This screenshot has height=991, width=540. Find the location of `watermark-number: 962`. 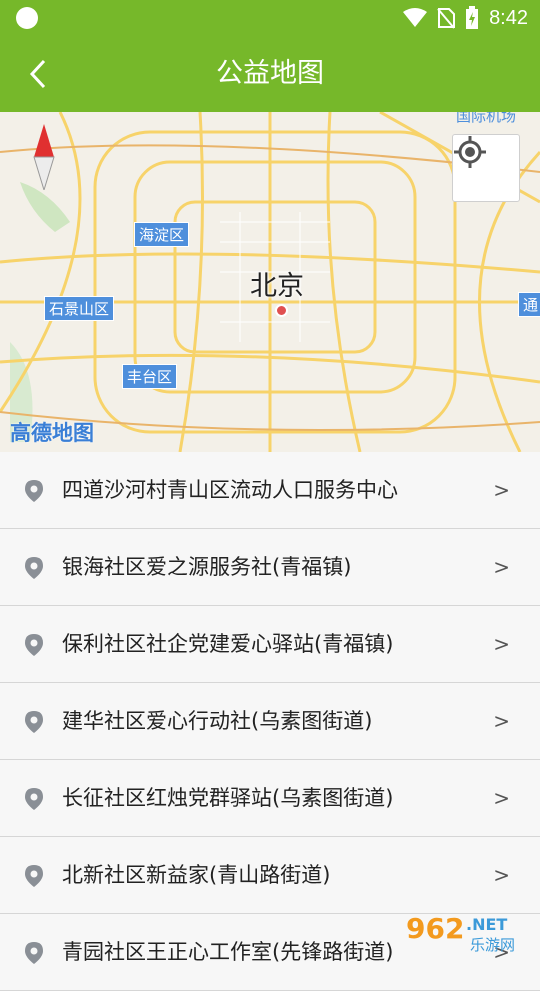

watermark-number: 962 is located at coordinates (435, 928).